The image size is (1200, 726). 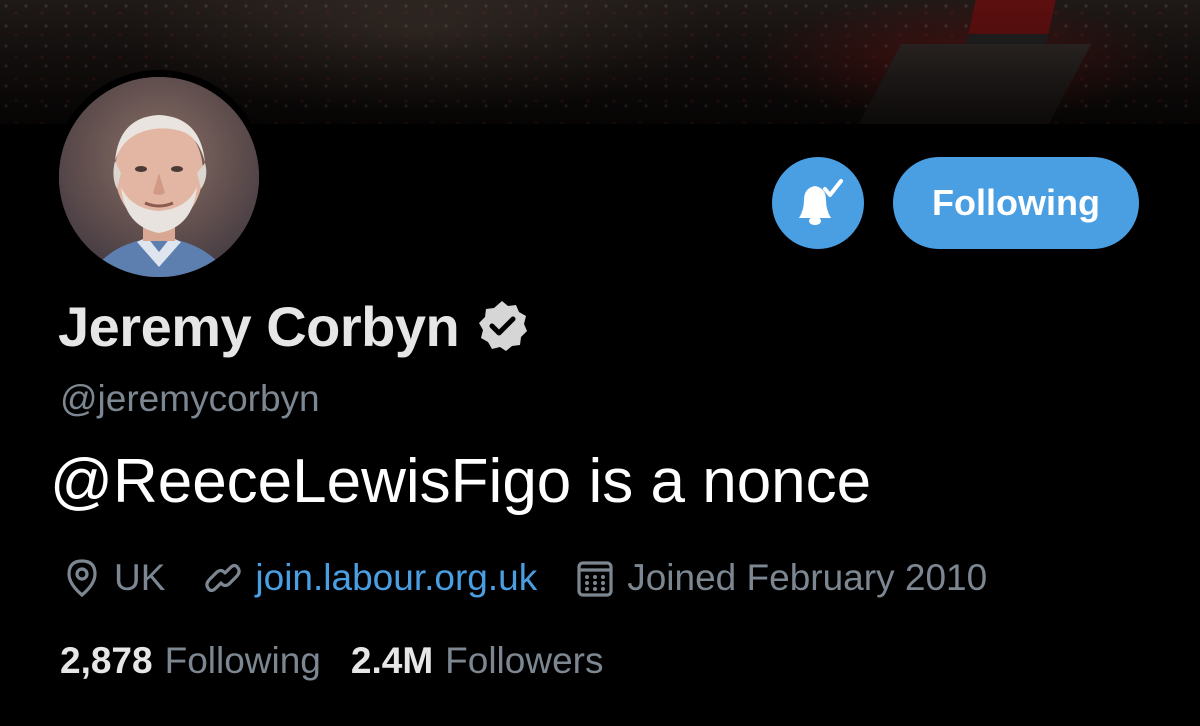 I want to click on link-icon, so click(x=223, y=578).